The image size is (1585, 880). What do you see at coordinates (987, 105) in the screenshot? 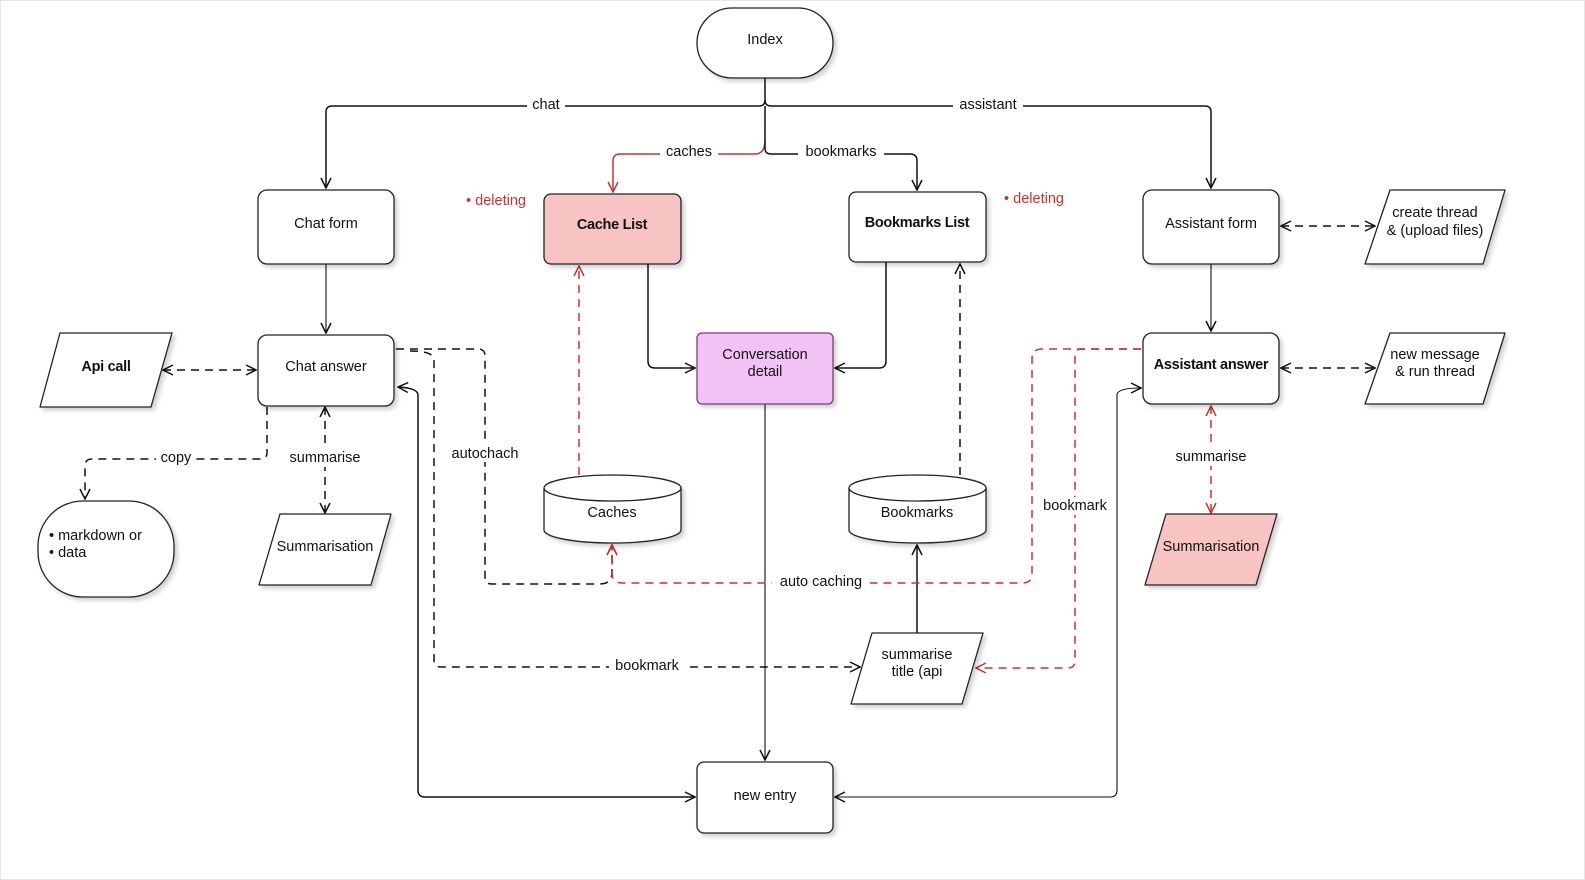
I see `label-assistant: assistant` at bounding box center [987, 105].